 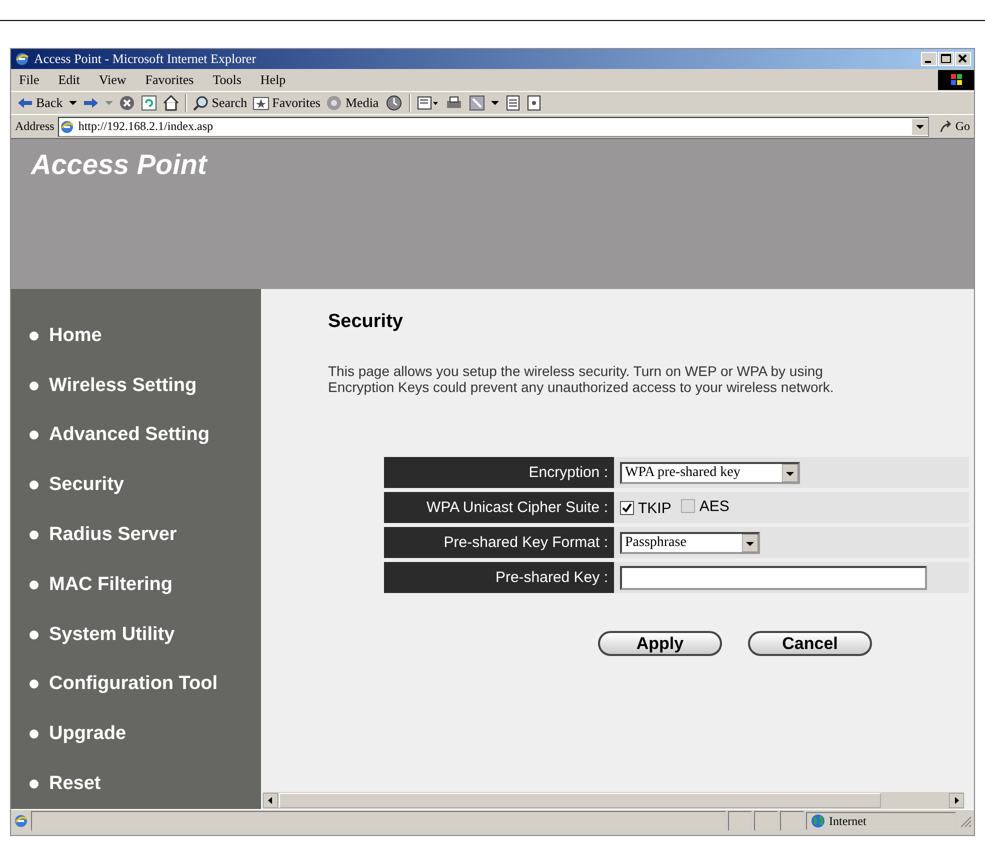 What do you see at coordinates (655, 508) in the screenshot?
I see `checkbox-label: TKIP` at bounding box center [655, 508].